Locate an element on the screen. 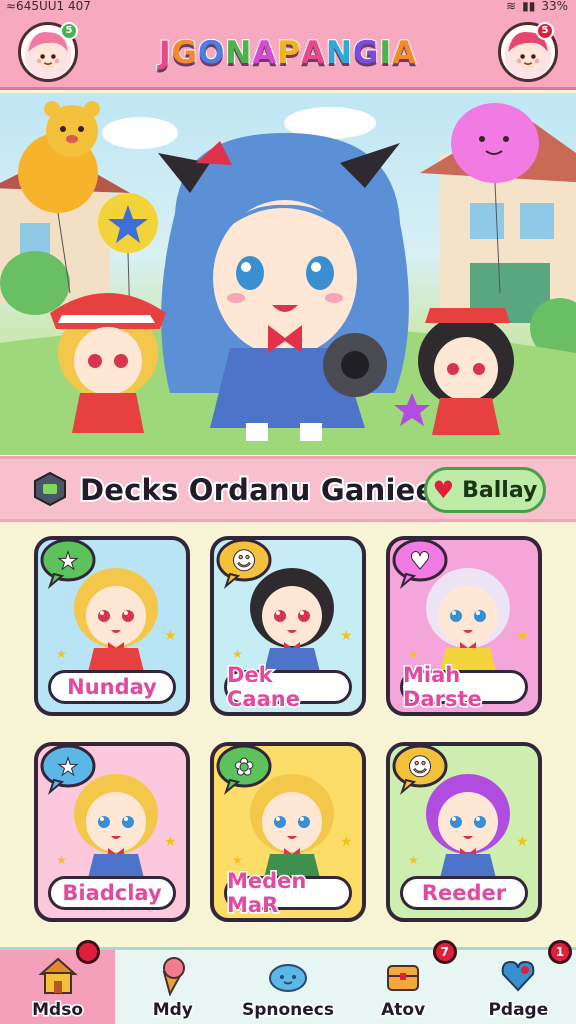 The width and height of the screenshot is (576, 1024). deck-card: ★ ★ ★ Nunday is located at coordinates (112, 626).